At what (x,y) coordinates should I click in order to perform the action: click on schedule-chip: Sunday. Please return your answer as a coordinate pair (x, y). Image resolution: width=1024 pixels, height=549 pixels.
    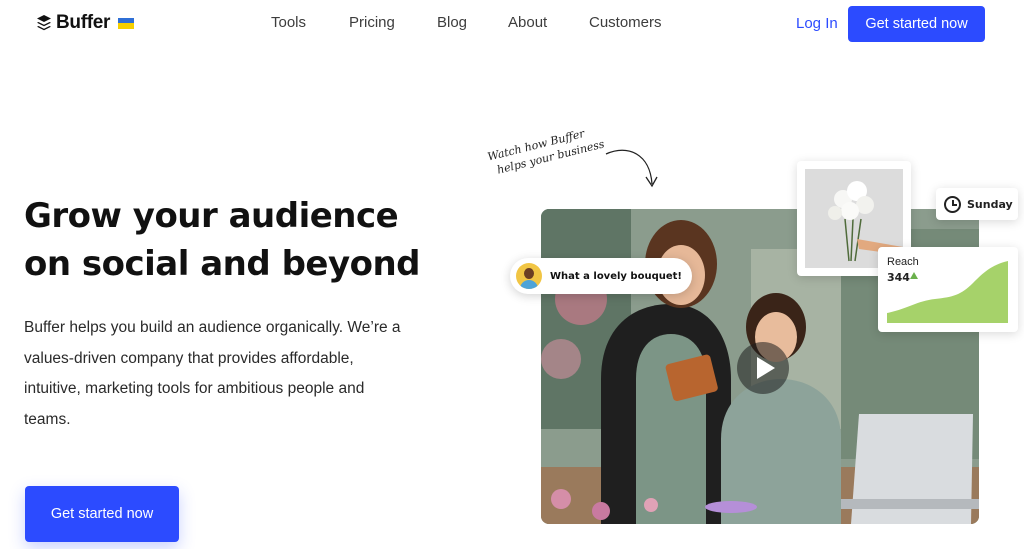
    Looking at the image, I should click on (977, 204).